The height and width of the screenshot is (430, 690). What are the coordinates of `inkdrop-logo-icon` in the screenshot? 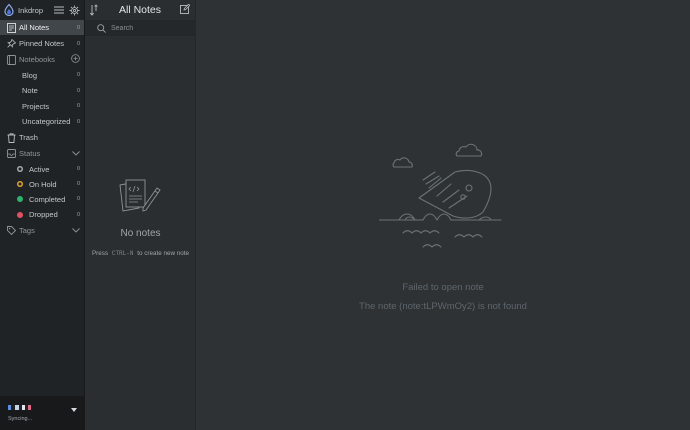 It's located at (9, 10).